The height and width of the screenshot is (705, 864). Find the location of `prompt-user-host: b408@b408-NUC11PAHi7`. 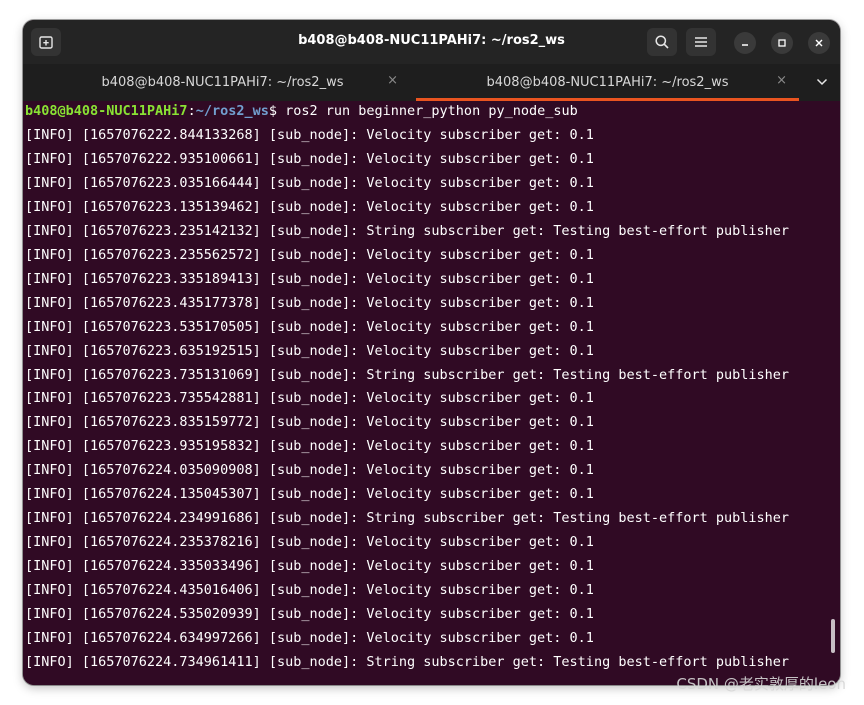

prompt-user-host: b408@b408-NUC11PAHi7 is located at coordinates (106, 111).